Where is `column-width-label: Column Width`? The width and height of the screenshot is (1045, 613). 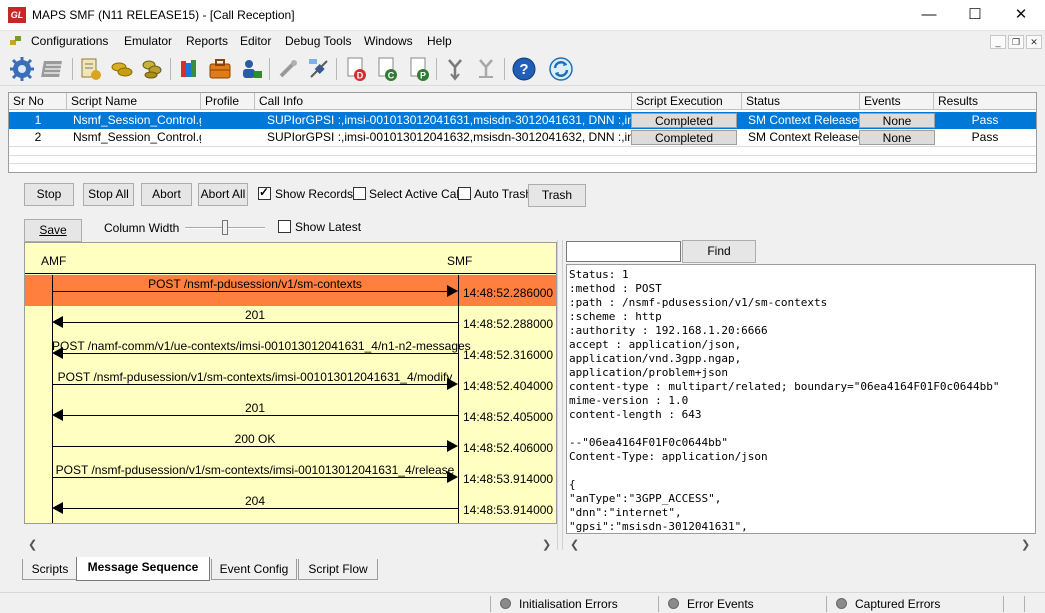 column-width-label: Column Width is located at coordinates (142, 228).